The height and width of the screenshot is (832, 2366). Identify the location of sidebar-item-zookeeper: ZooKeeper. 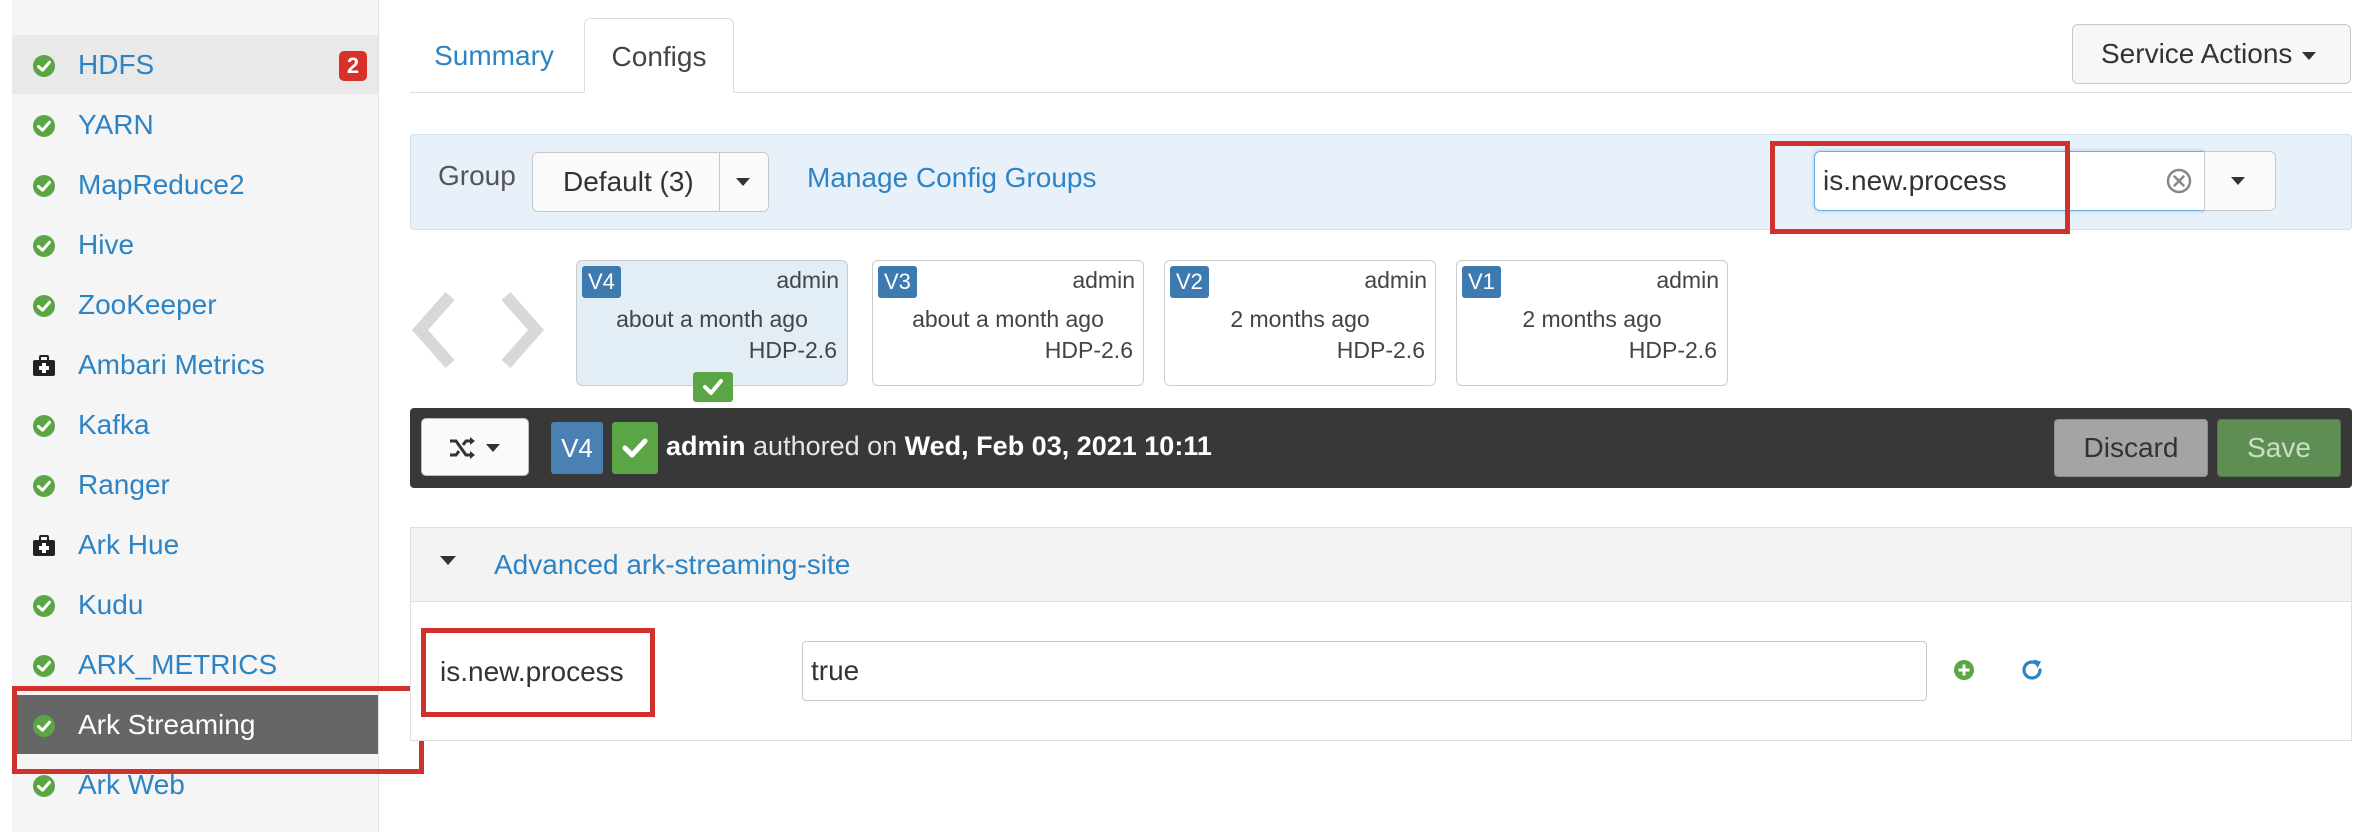
(195, 304).